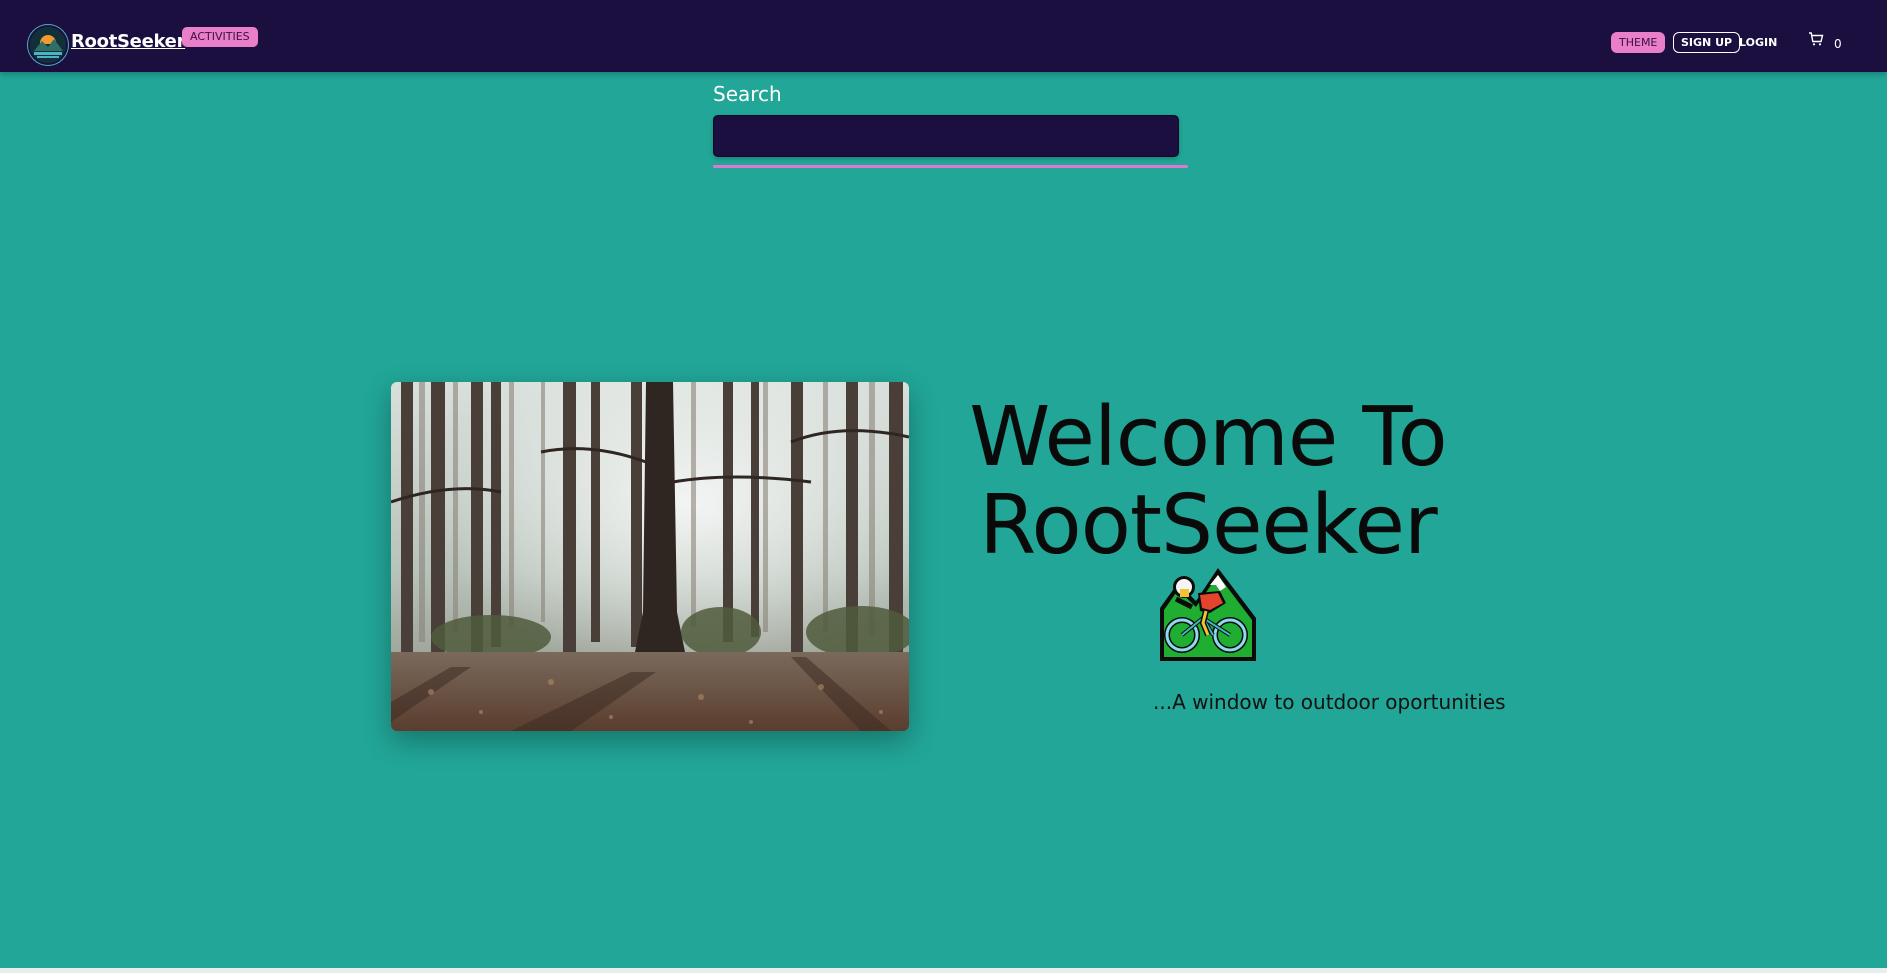 This screenshot has width=1887, height=973. What do you see at coordinates (1816, 39) in the screenshot?
I see `cart-icon` at bounding box center [1816, 39].